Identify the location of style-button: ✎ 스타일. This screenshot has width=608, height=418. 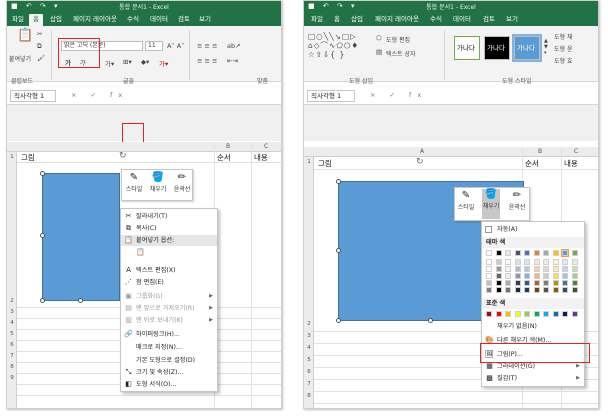
(134, 182).